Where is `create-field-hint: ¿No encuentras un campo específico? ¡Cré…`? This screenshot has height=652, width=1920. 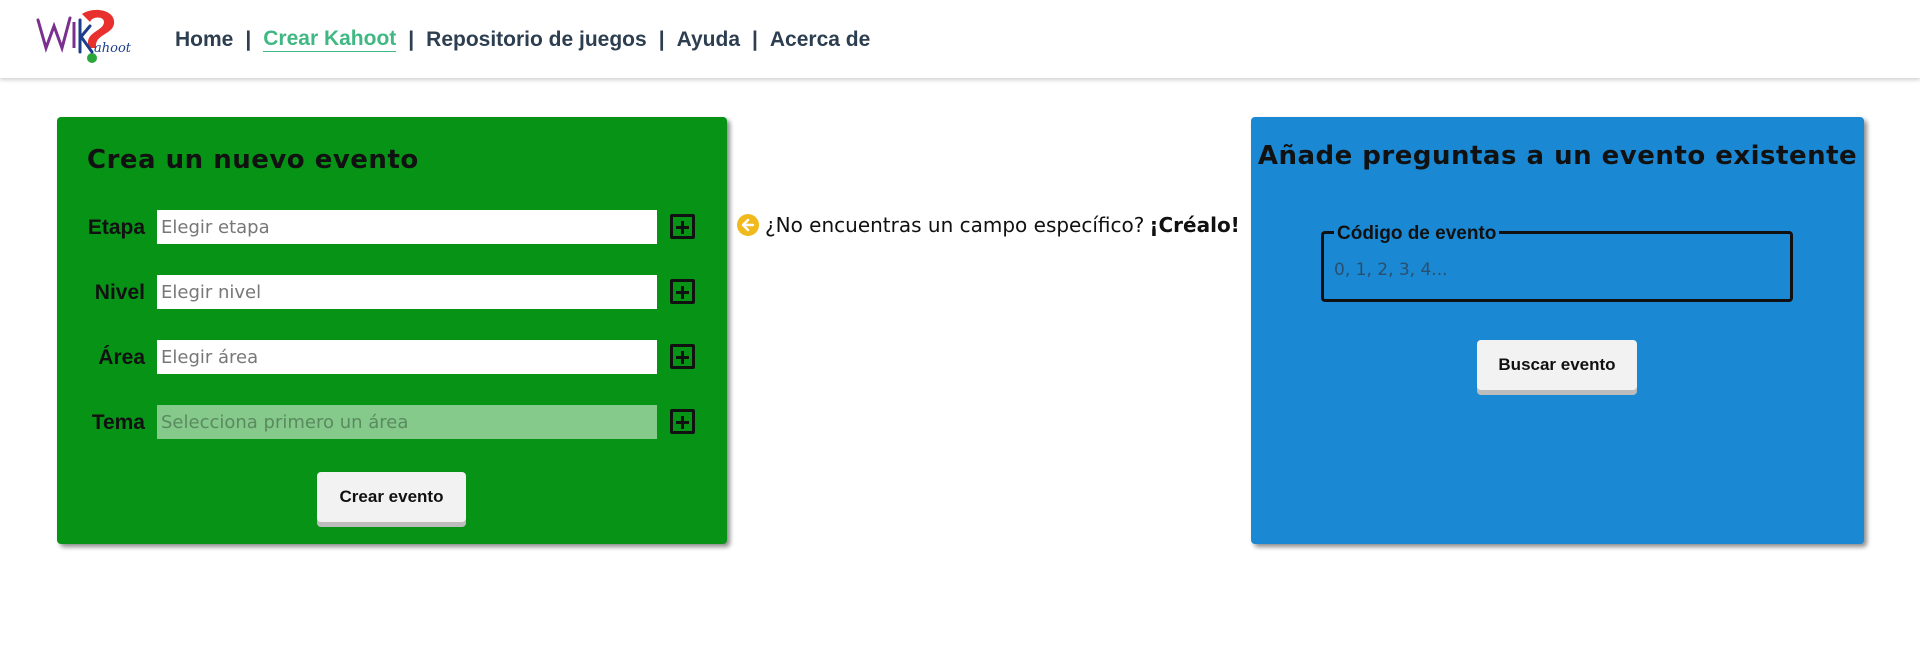 create-field-hint: ¿No encuentras un campo específico? ¡Cré… is located at coordinates (988, 225).